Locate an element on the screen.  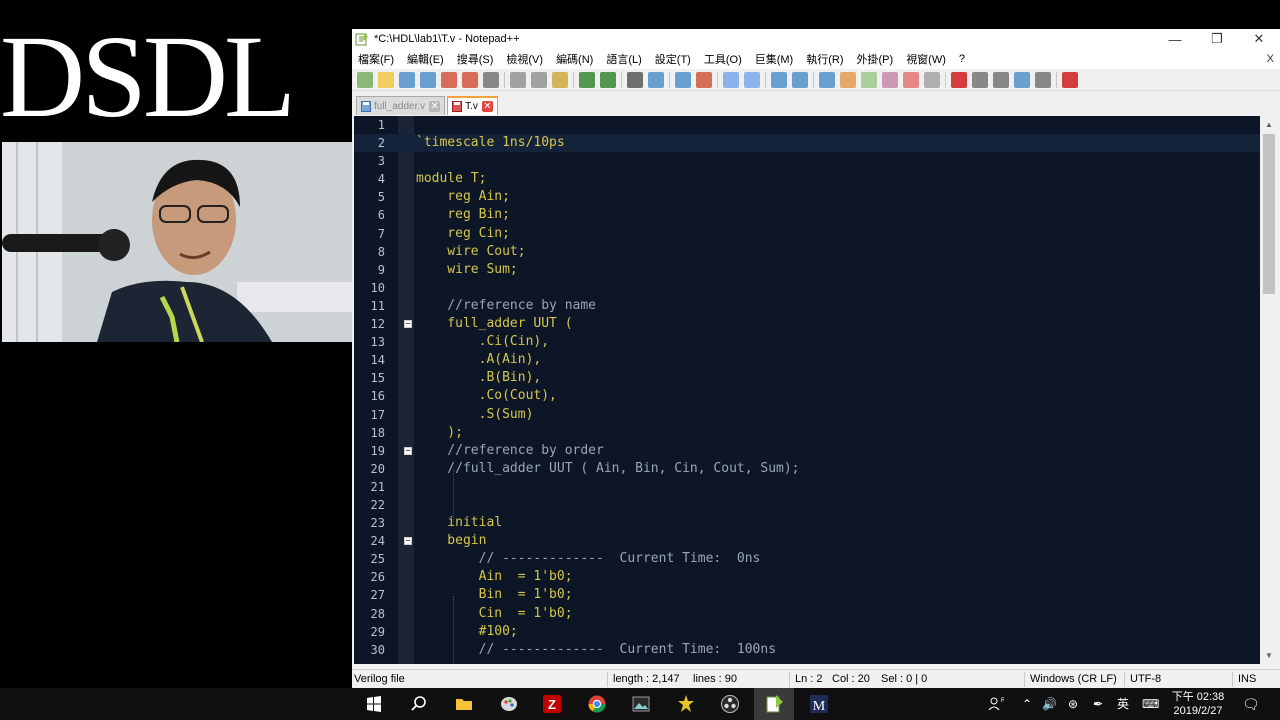
restore-button: ❐ is located at coordinates (1217, 39).